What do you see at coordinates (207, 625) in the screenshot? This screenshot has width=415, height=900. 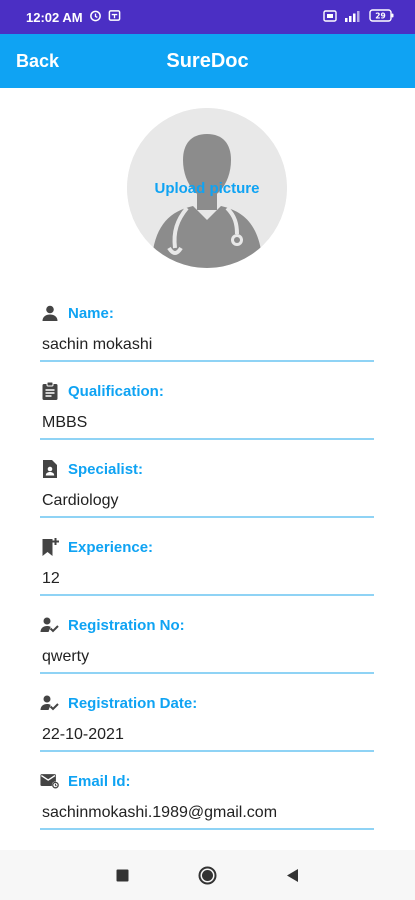 I see `registration-no-label-row: Registration No:` at bounding box center [207, 625].